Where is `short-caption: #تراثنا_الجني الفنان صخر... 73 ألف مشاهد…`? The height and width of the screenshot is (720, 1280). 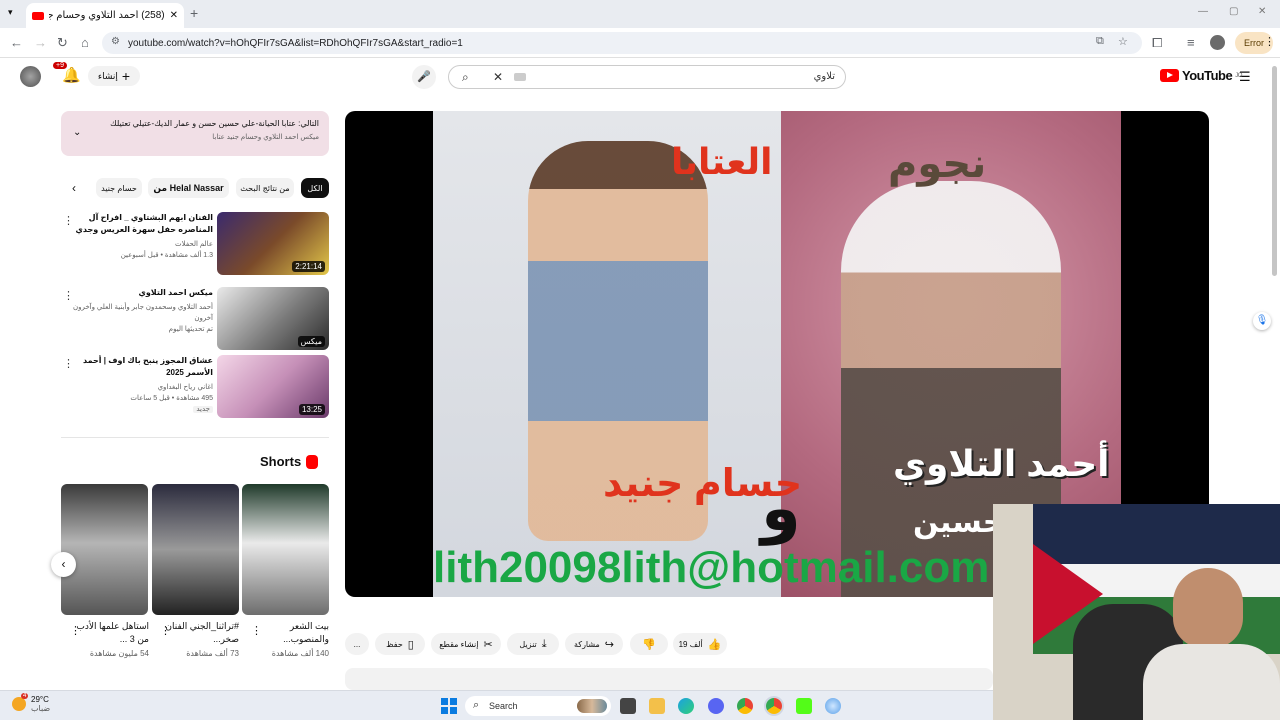
short-caption: #تراثنا_الجني الفنان صخر... 73 ألف مشاهد… is located at coordinates (200, 639).